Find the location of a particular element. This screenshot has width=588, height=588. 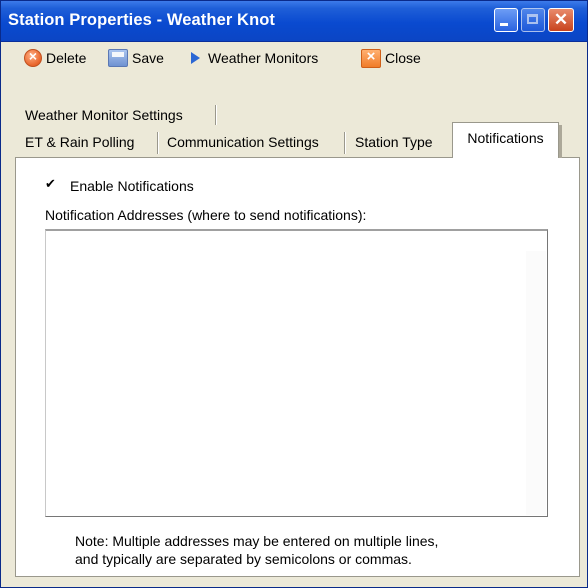

weather-monitors-label: Weather Monitors is located at coordinates (263, 58).